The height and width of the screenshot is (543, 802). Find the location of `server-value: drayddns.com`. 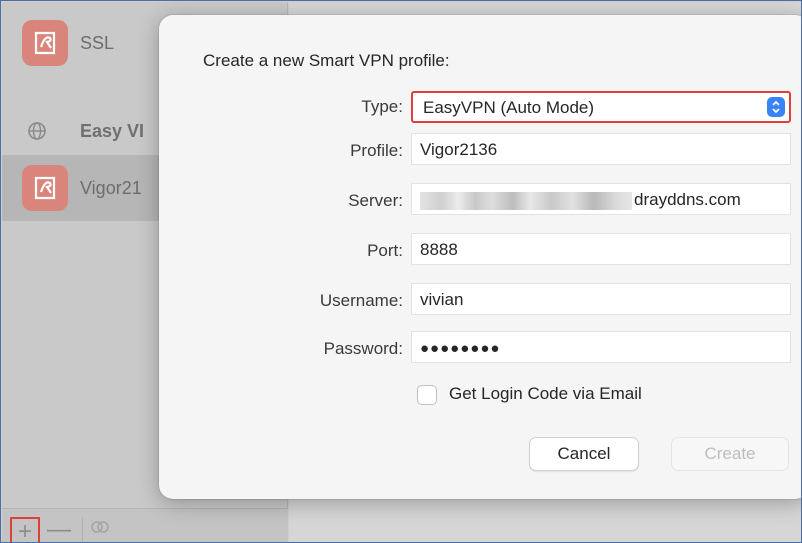

server-value: drayddns.com is located at coordinates (687, 199).